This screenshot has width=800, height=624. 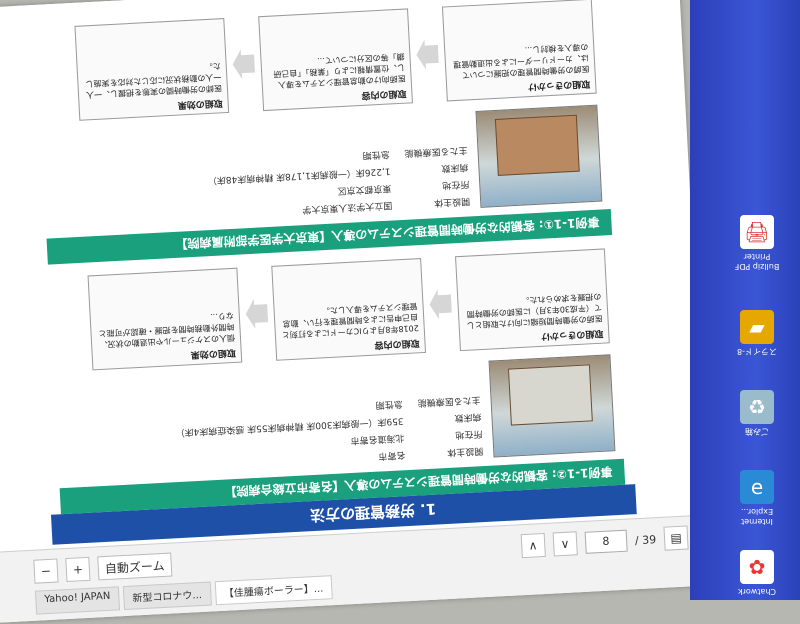 I want to click on folder-icon: ▰, so click(x=757, y=327).